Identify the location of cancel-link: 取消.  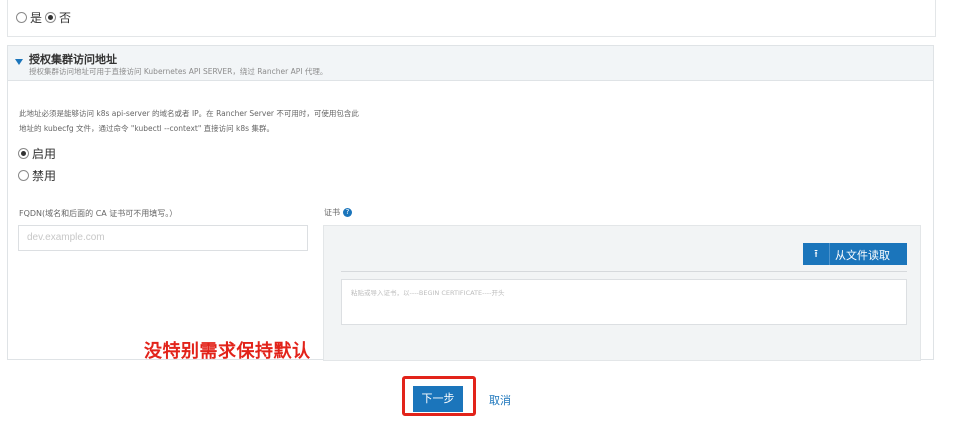
(500, 400).